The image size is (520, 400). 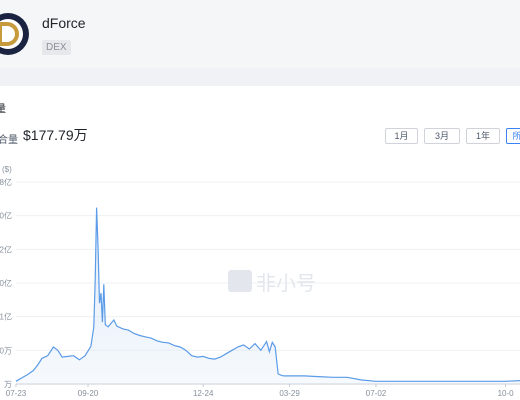 What do you see at coordinates (88, 393) in the screenshot?
I see `x-tick-label: 09-20` at bounding box center [88, 393].